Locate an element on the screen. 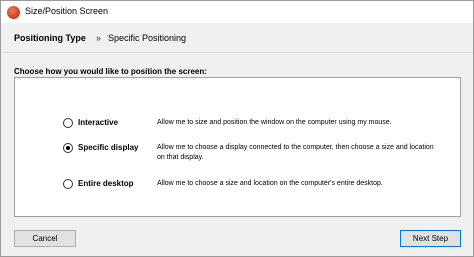 The height and width of the screenshot is (257, 474). entire-desktop-radio is located at coordinates (68, 184).